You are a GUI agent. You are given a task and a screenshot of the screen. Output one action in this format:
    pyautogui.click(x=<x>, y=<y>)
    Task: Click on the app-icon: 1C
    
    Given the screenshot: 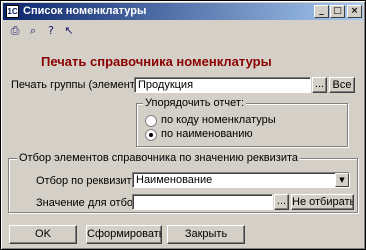 What is the action you would take?
    pyautogui.click(x=12, y=11)
    